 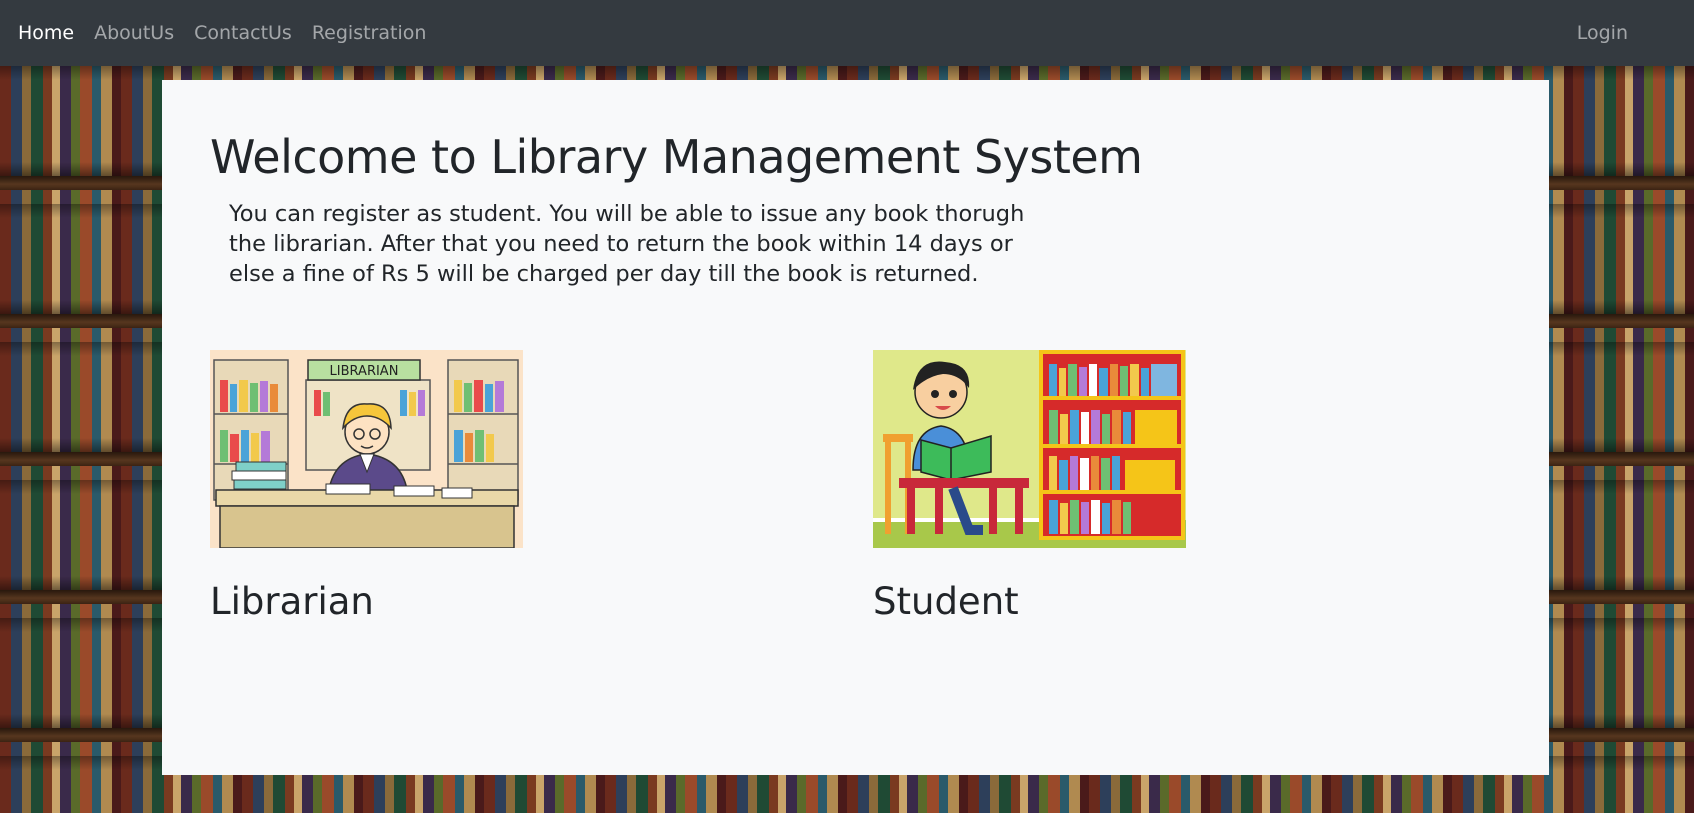 What do you see at coordinates (243, 33) in the screenshot?
I see `nav-contactus-link: ContactUs` at bounding box center [243, 33].